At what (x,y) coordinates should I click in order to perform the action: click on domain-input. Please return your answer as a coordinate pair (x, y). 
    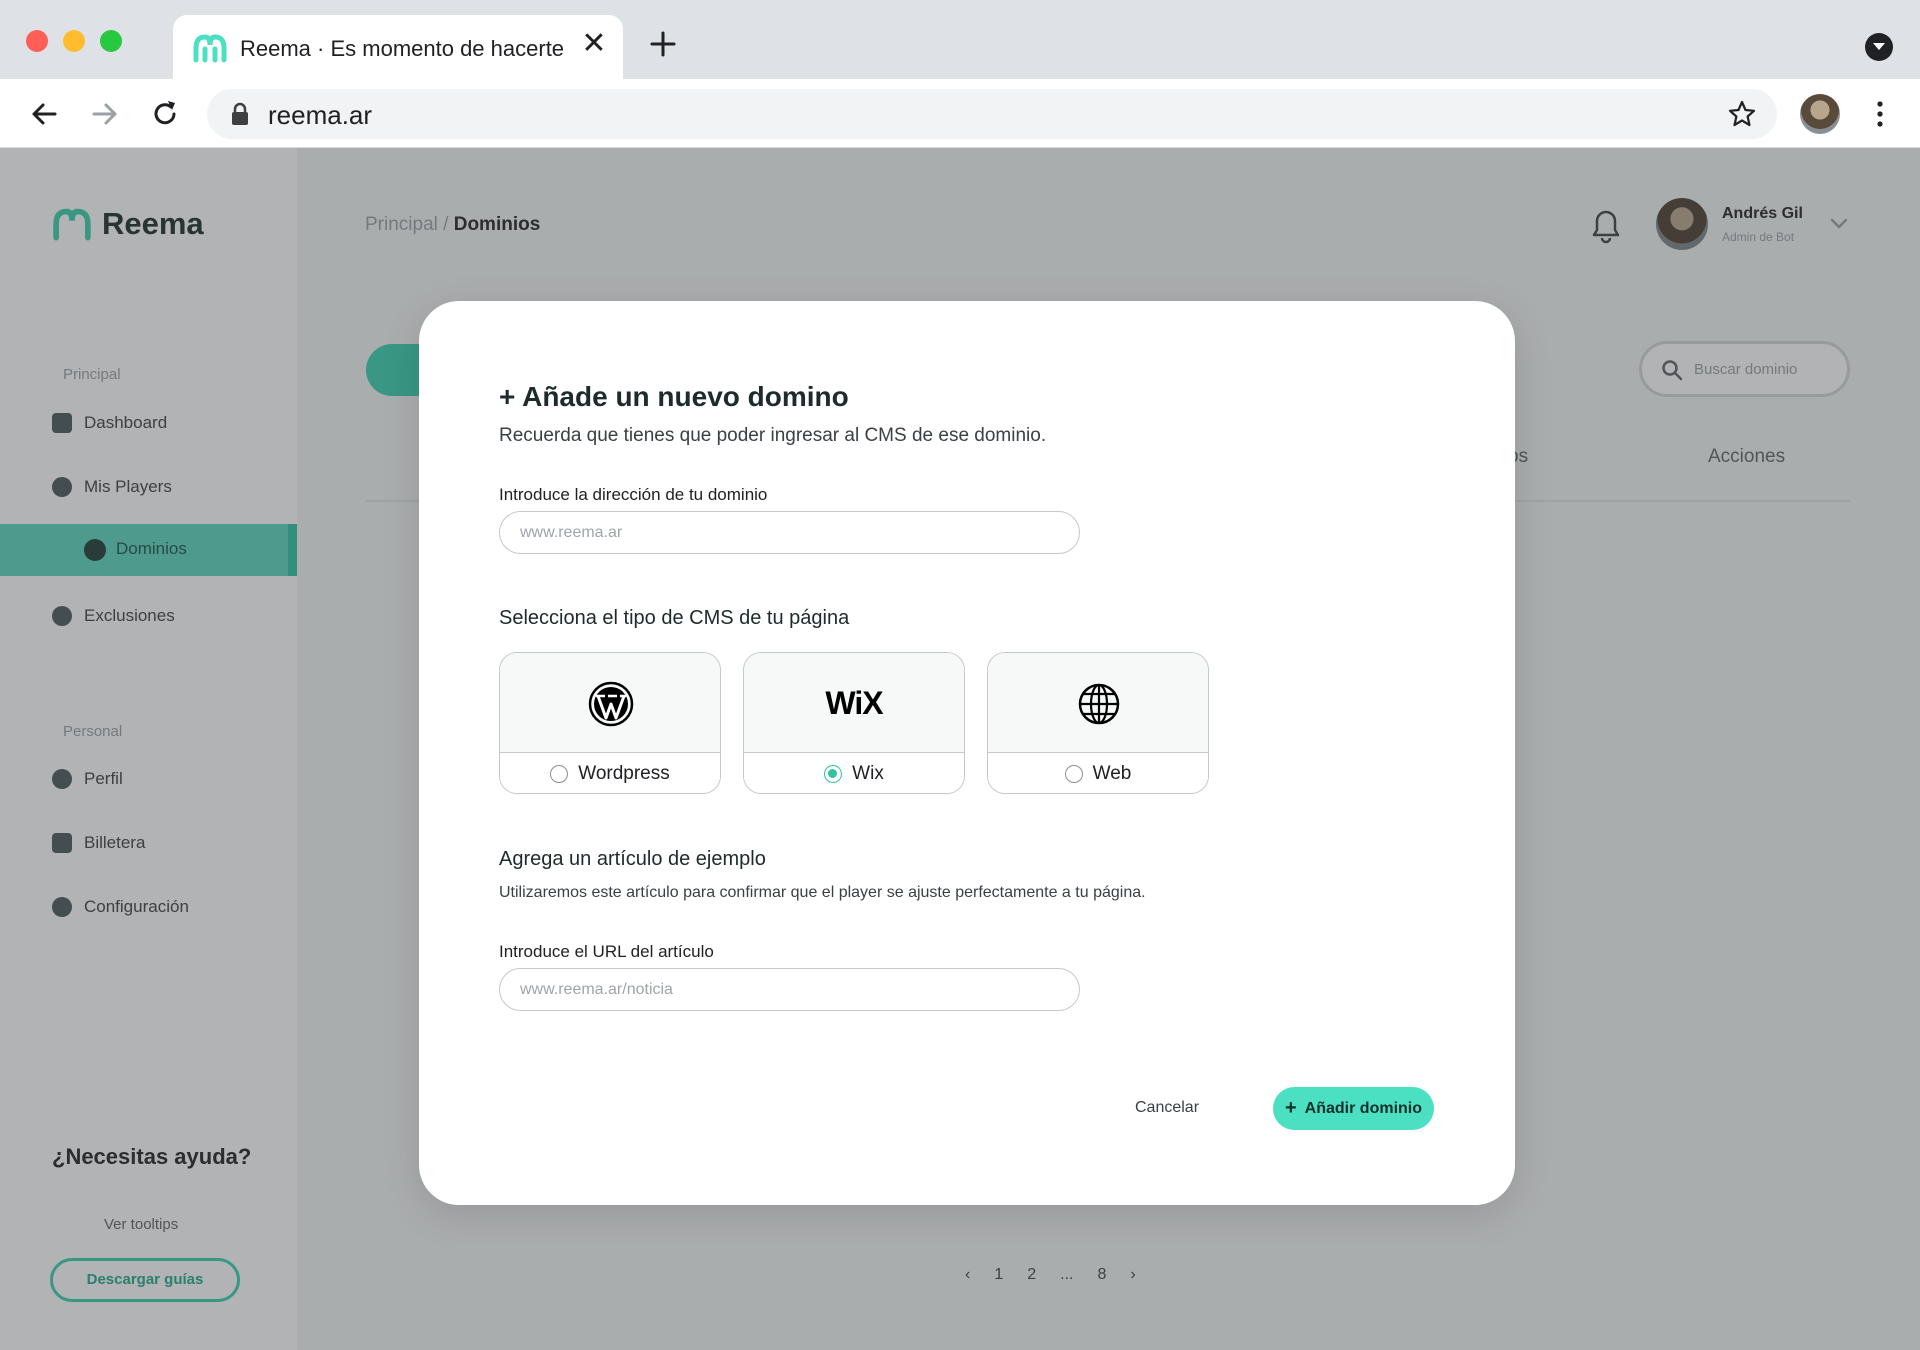
    Looking at the image, I should click on (789, 532).